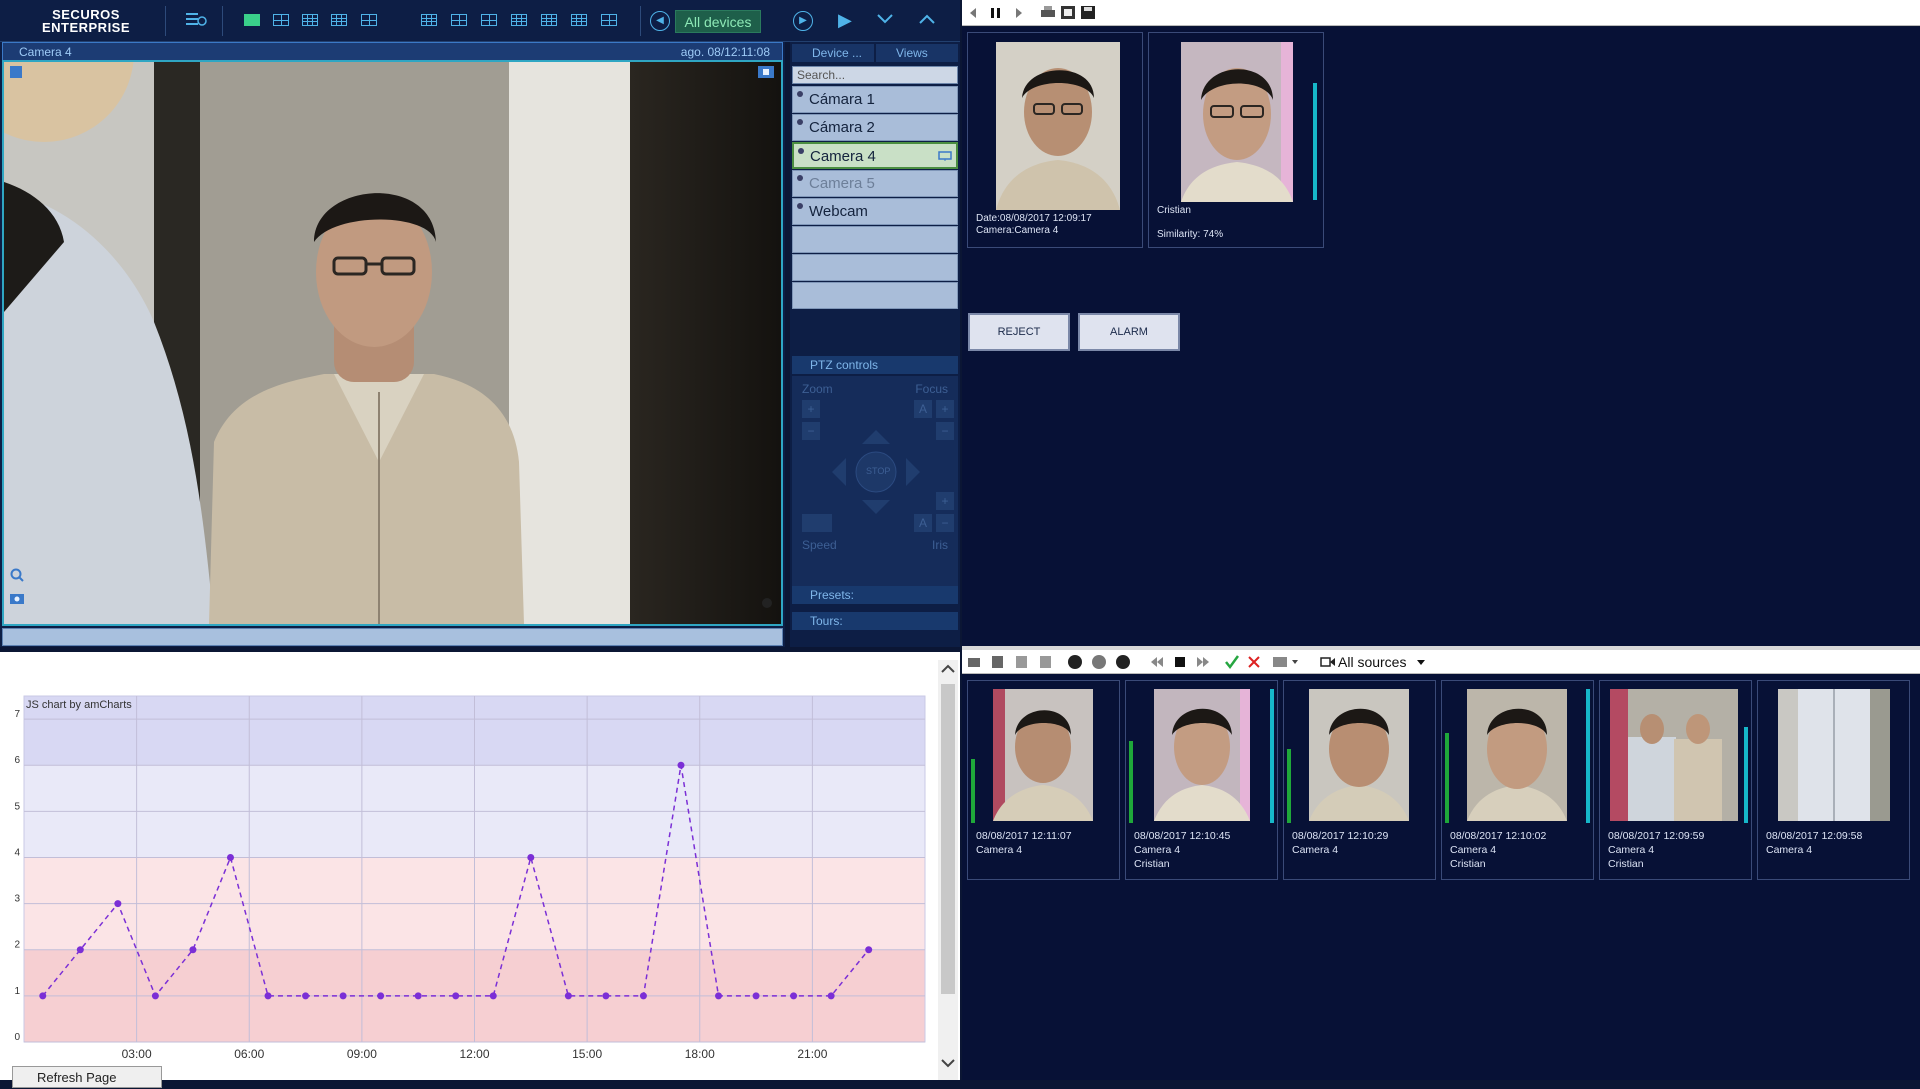  Describe the element at coordinates (1327, 662) in the screenshot. I see `video-camera-icon` at that location.